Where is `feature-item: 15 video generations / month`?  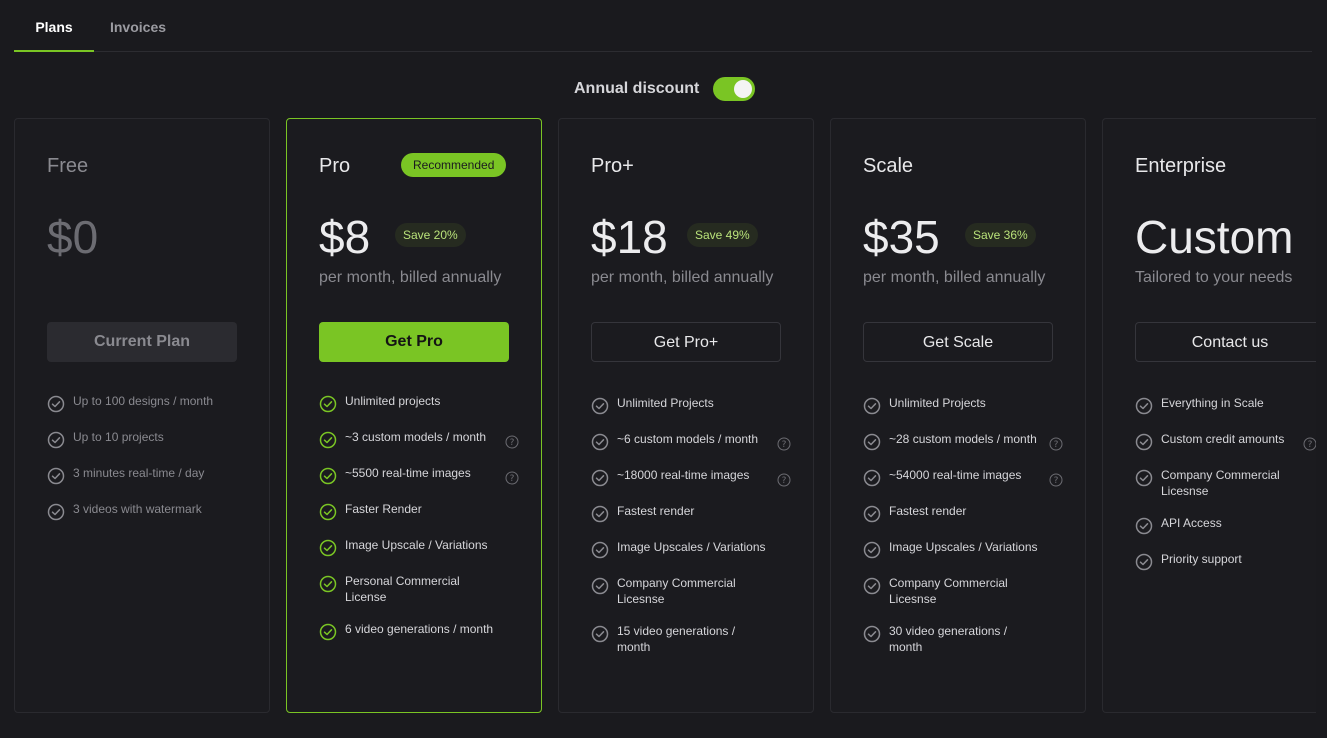
feature-item: 15 video generations / month is located at coordinates (691, 647).